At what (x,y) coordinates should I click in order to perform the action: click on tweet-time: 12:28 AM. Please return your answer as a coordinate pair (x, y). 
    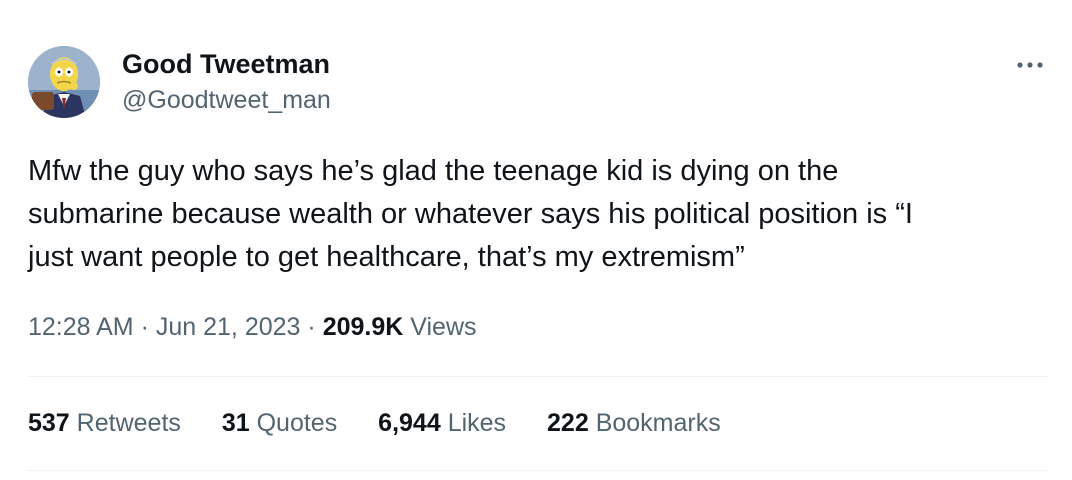
    Looking at the image, I should click on (81, 327).